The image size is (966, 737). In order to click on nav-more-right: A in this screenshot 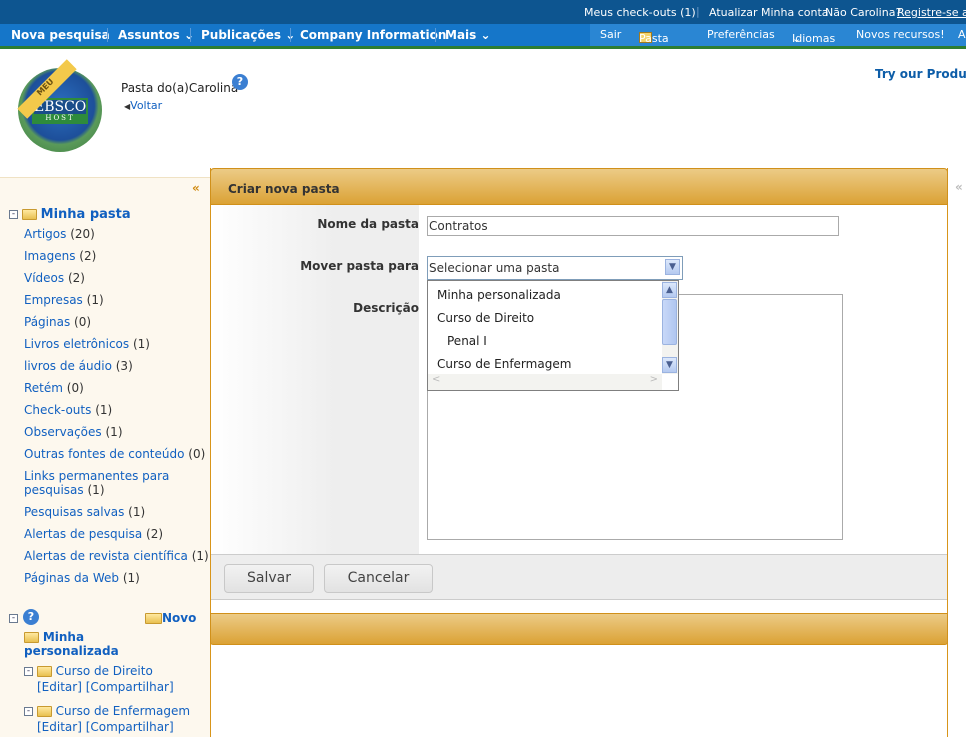, I will do `click(962, 34)`.